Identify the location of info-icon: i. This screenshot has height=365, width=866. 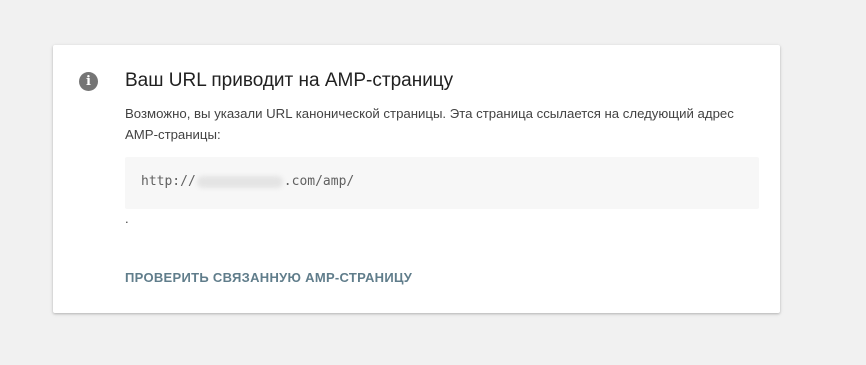
(88, 81).